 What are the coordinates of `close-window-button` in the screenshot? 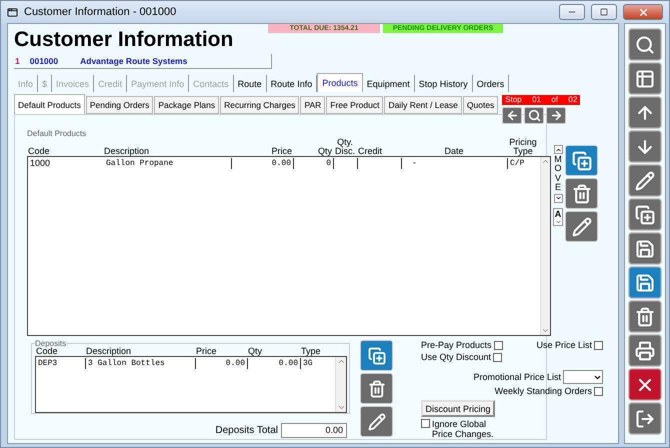 It's located at (643, 12).